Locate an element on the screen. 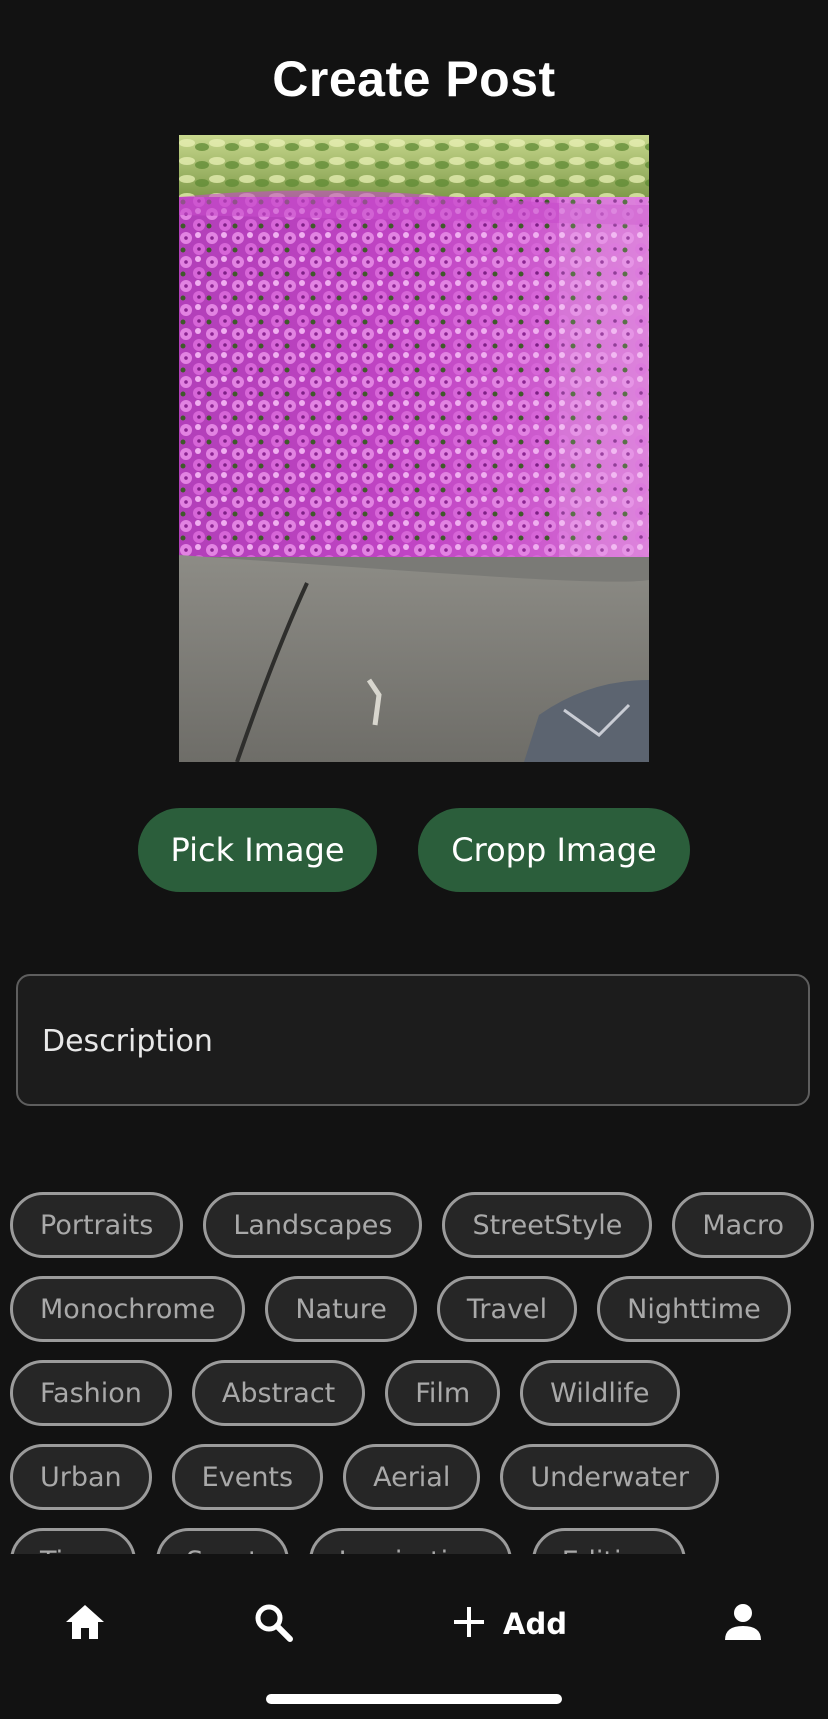 The height and width of the screenshot is (1719, 828). nav-add: Add is located at coordinates (510, 1624).